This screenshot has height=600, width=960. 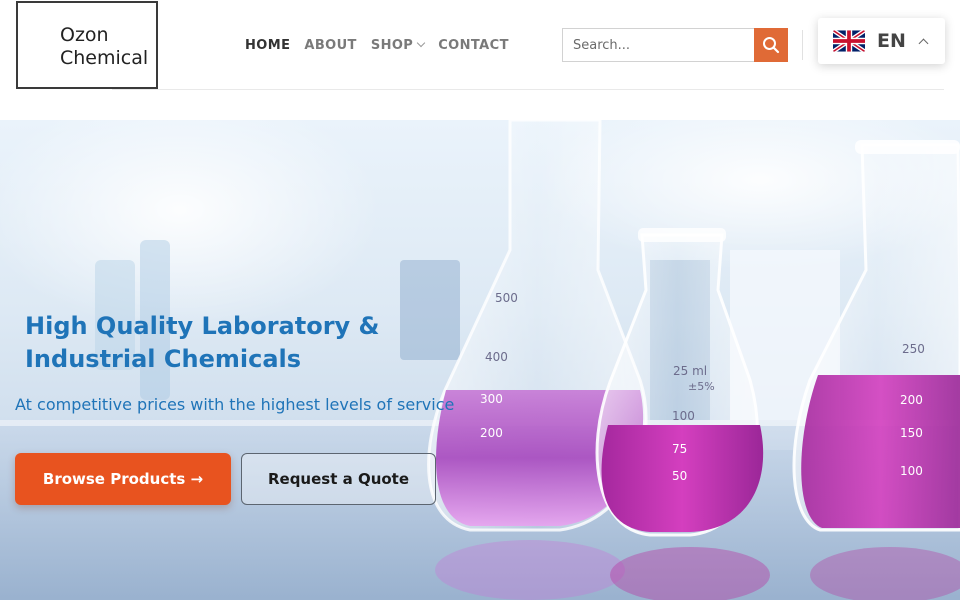 What do you see at coordinates (84, 35) in the screenshot?
I see `logo-line-1: Ozon` at bounding box center [84, 35].